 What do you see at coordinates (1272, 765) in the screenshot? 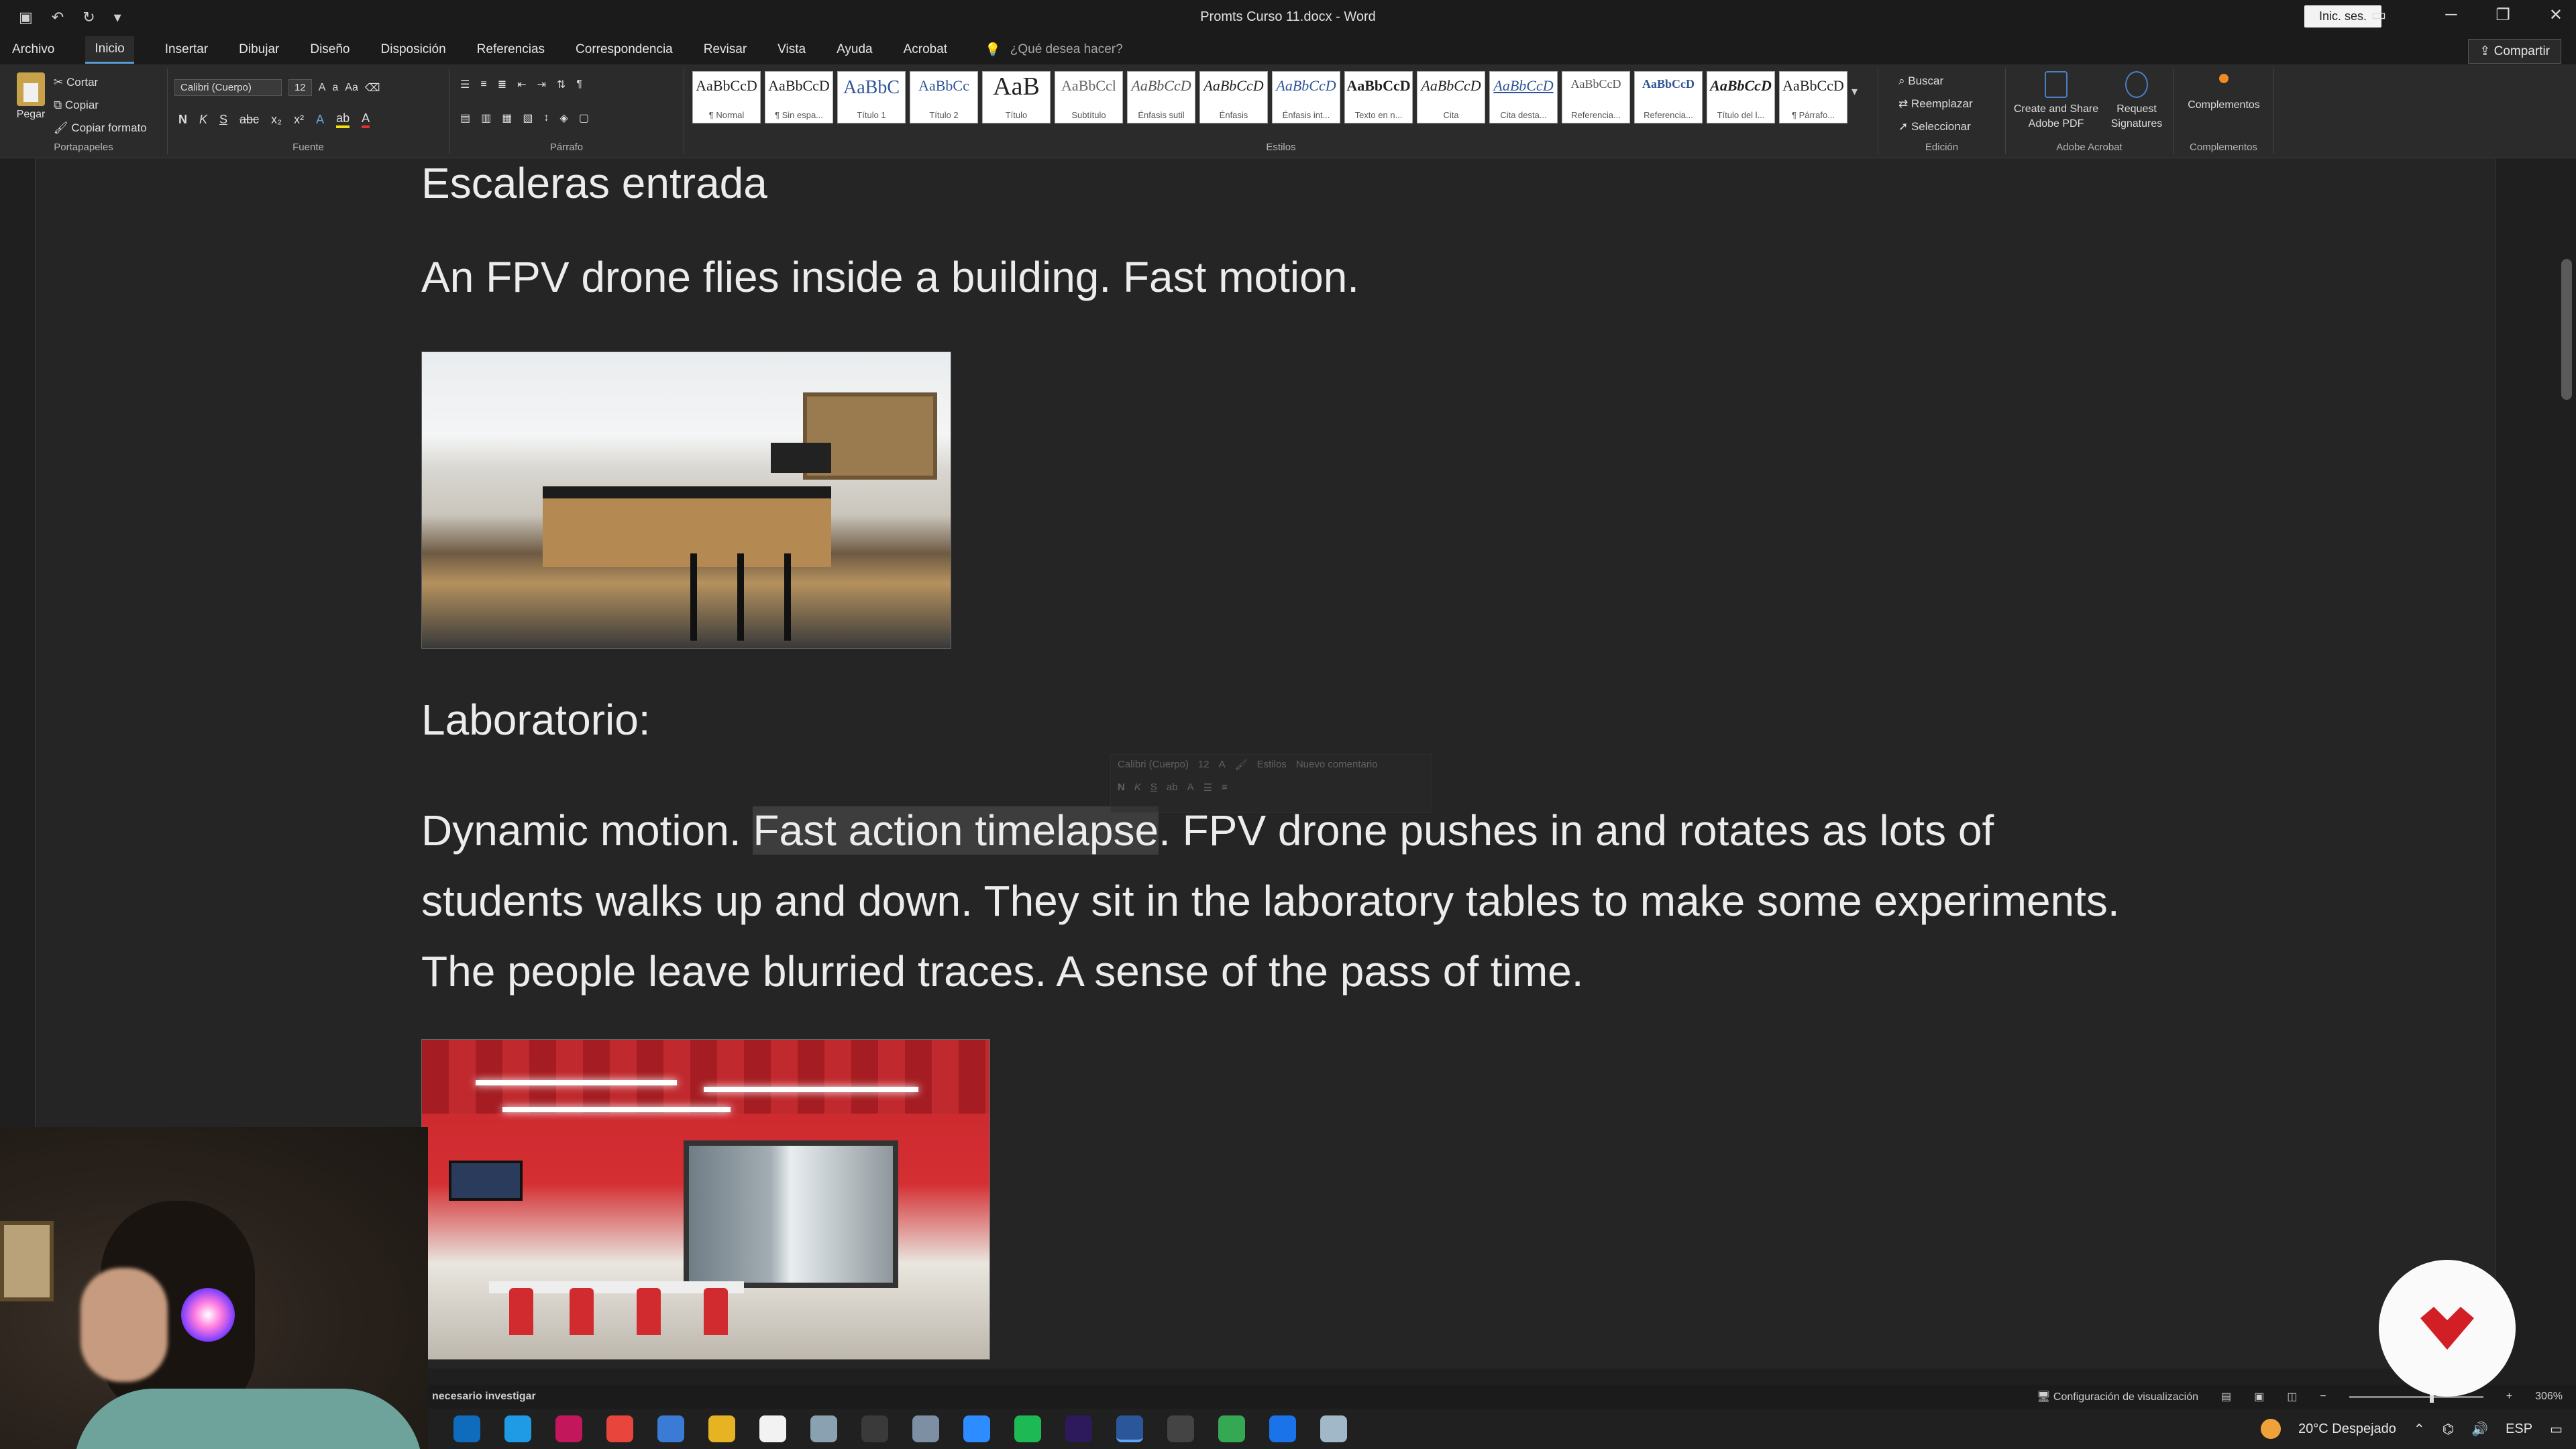
I see `mini-styles-label: Estilos` at bounding box center [1272, 765].